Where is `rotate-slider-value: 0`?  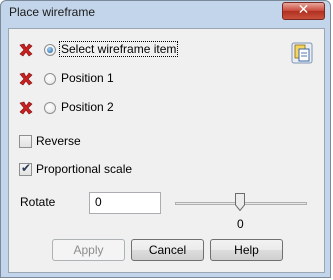 rotate-slider-value: 0 is located at coordinates (240, 224).